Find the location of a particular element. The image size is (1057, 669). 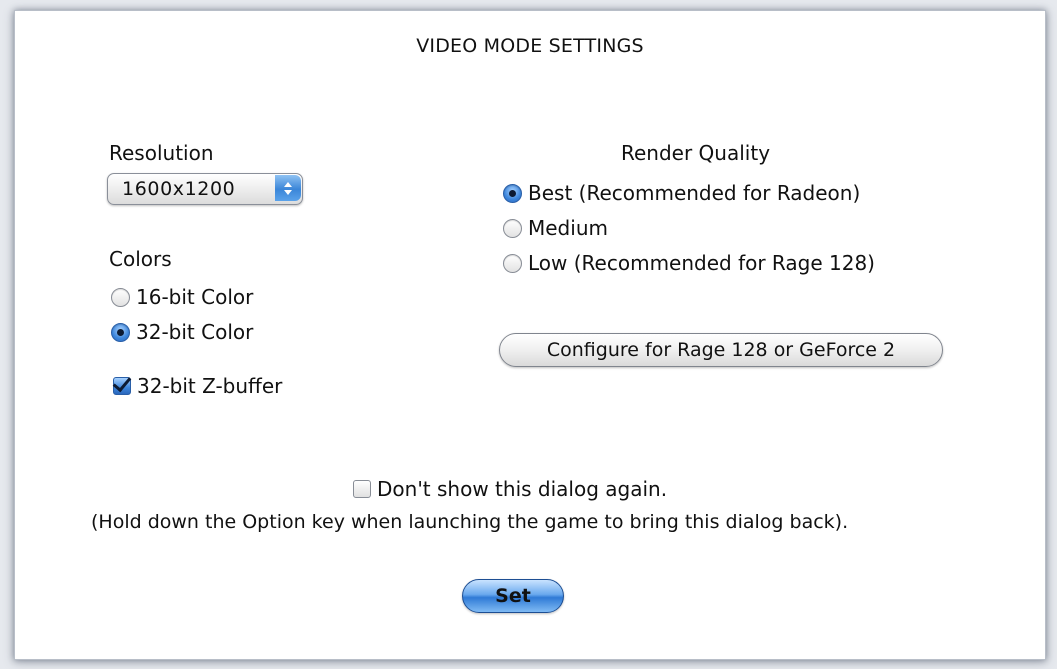

popup-arrows-icon is located at coordinates (288, 188).